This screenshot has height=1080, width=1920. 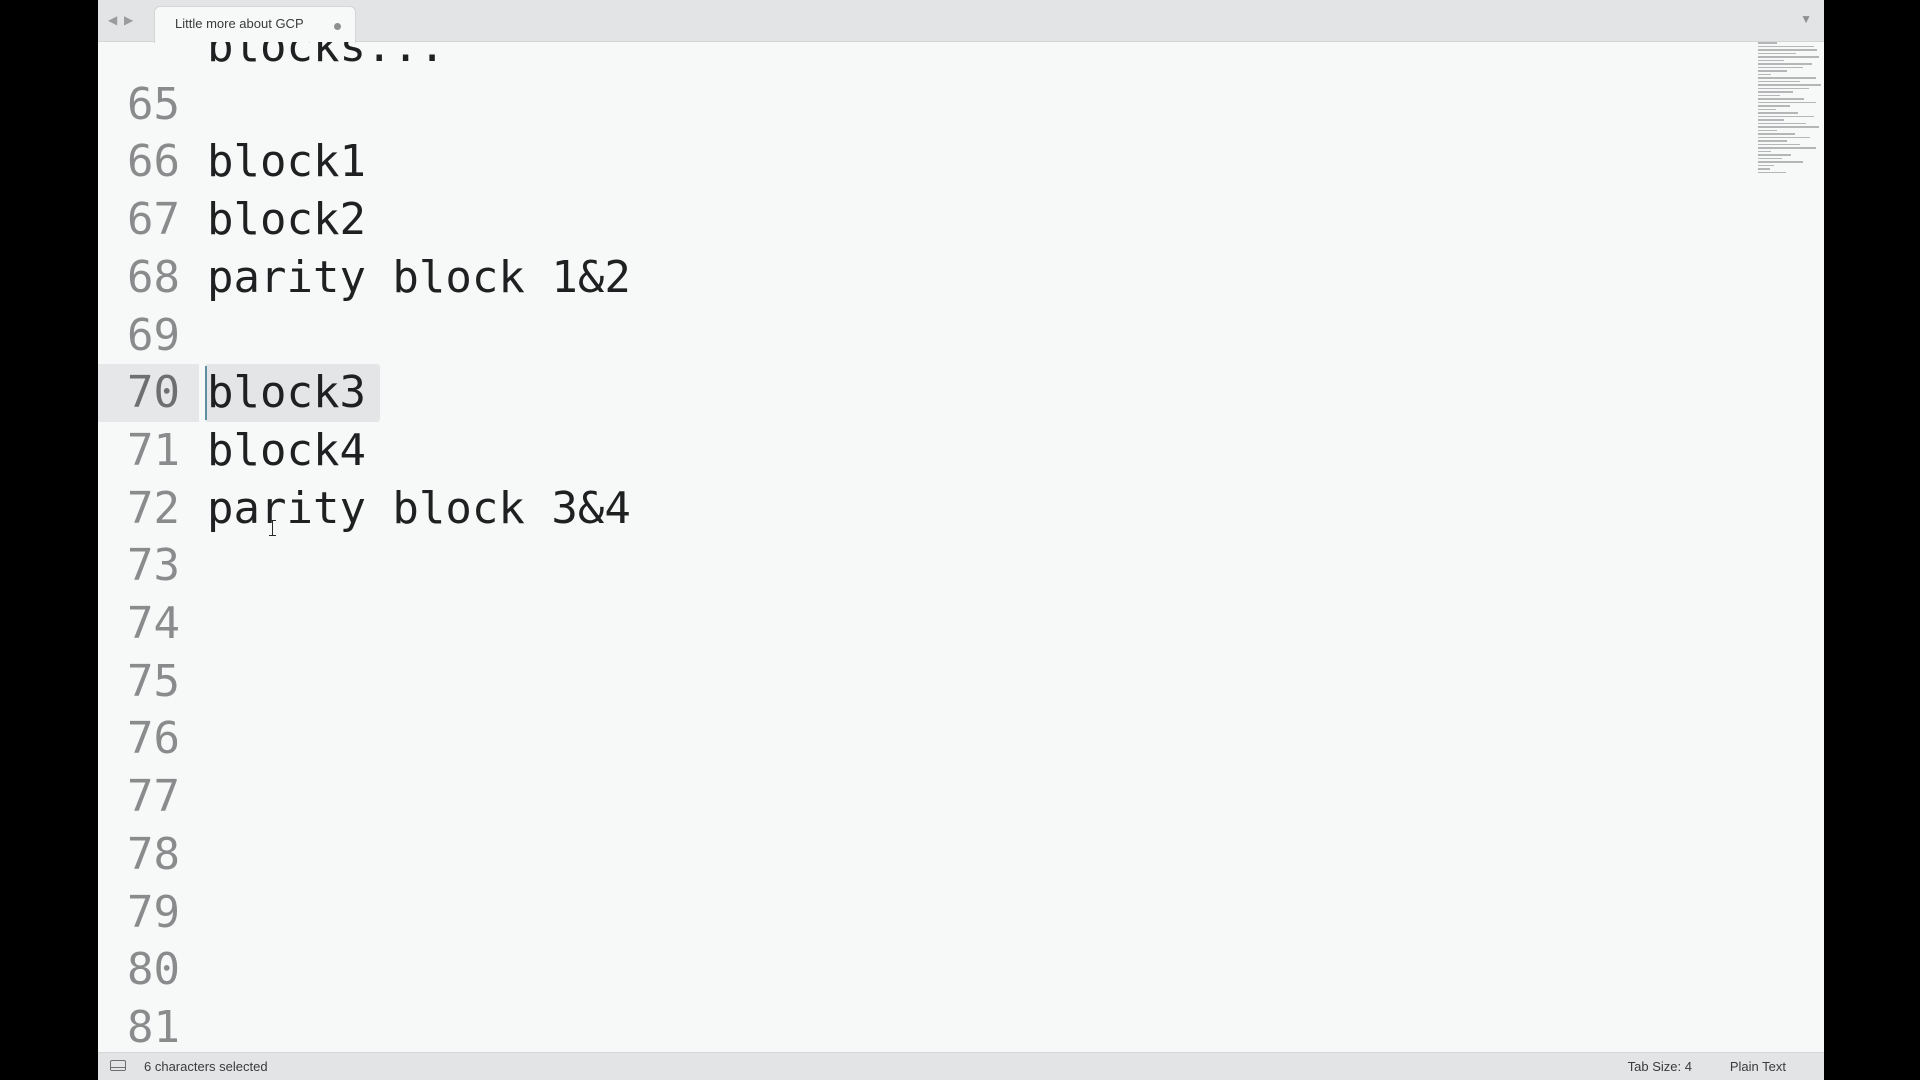 I want to click on editor-line: 78, so click(x=923, y=855).